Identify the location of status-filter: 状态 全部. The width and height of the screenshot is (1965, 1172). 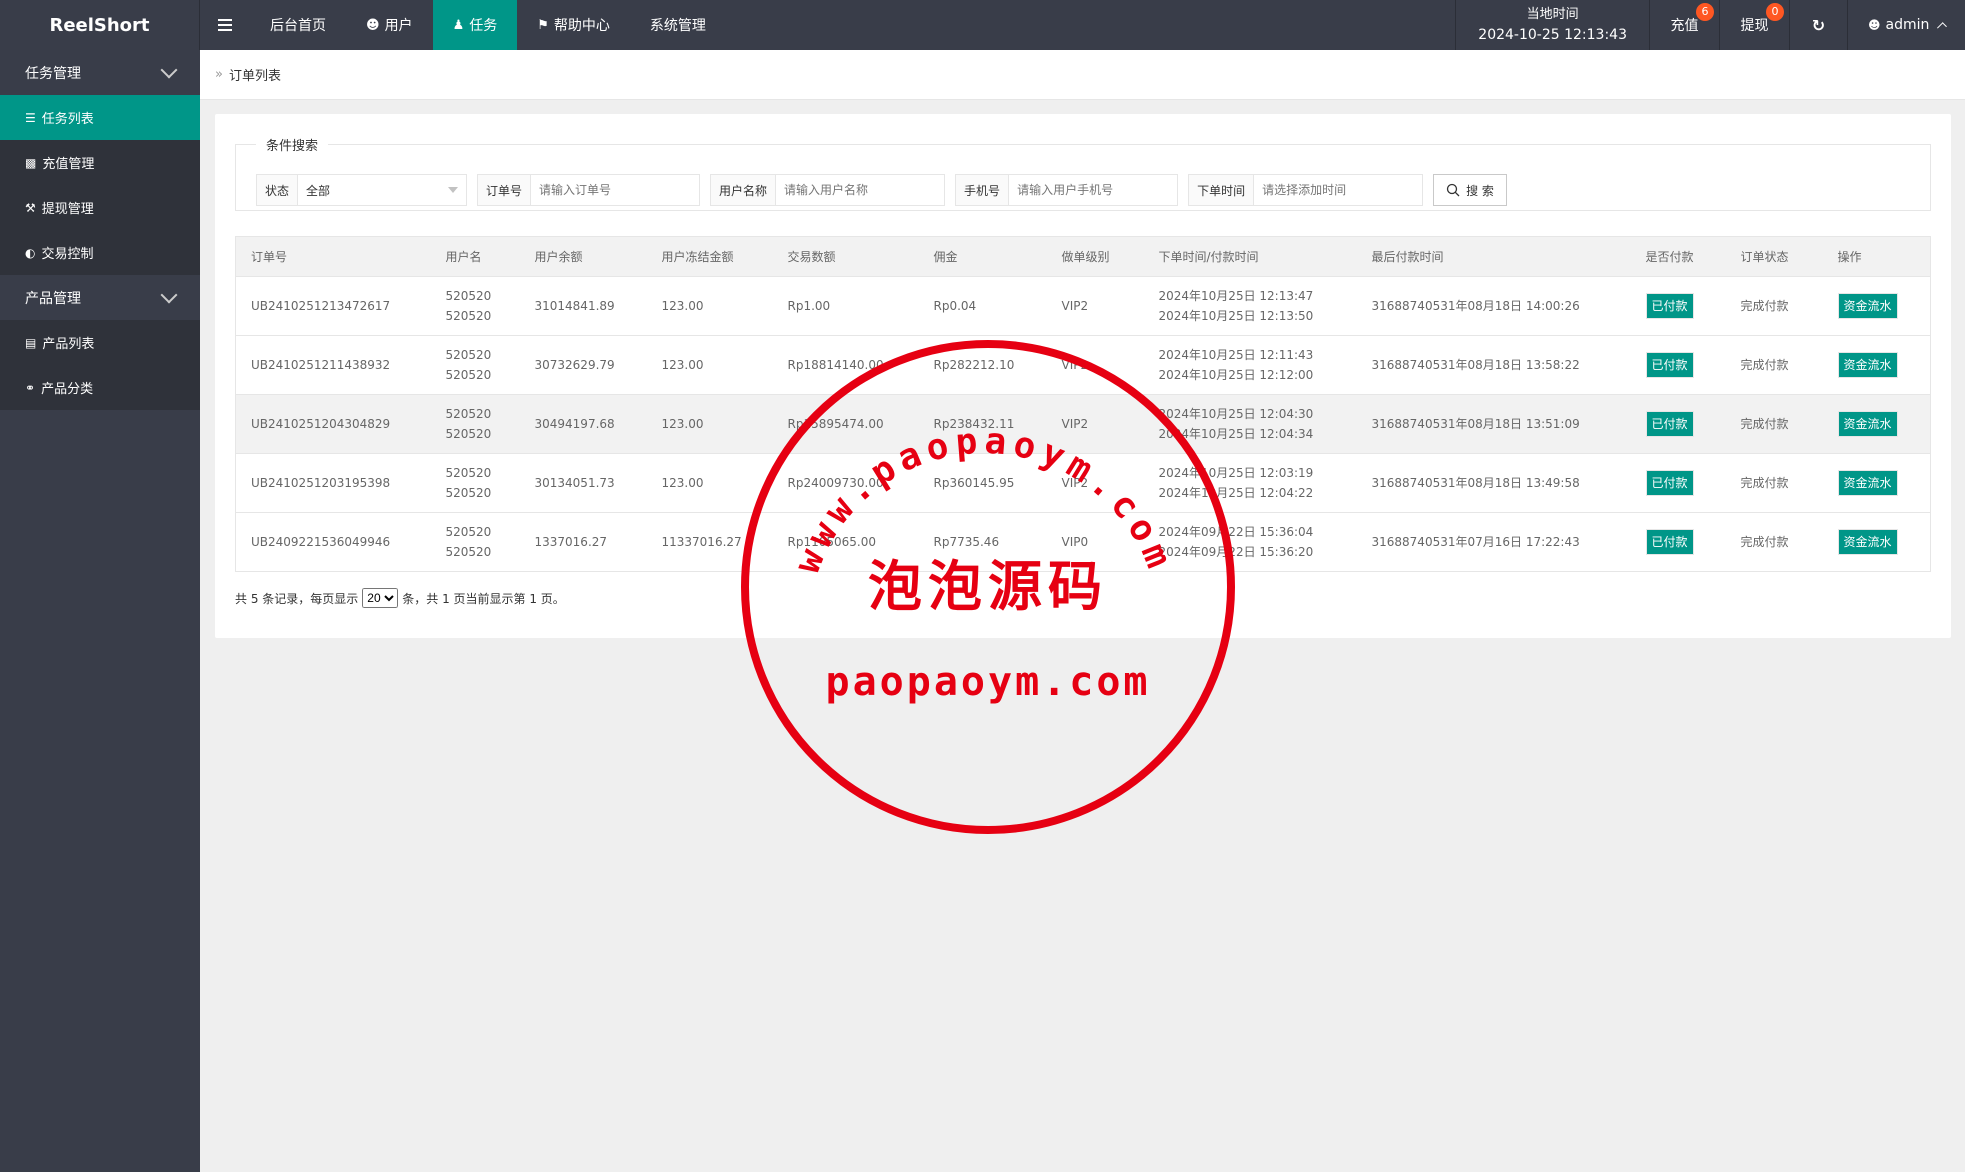
(362, 190).